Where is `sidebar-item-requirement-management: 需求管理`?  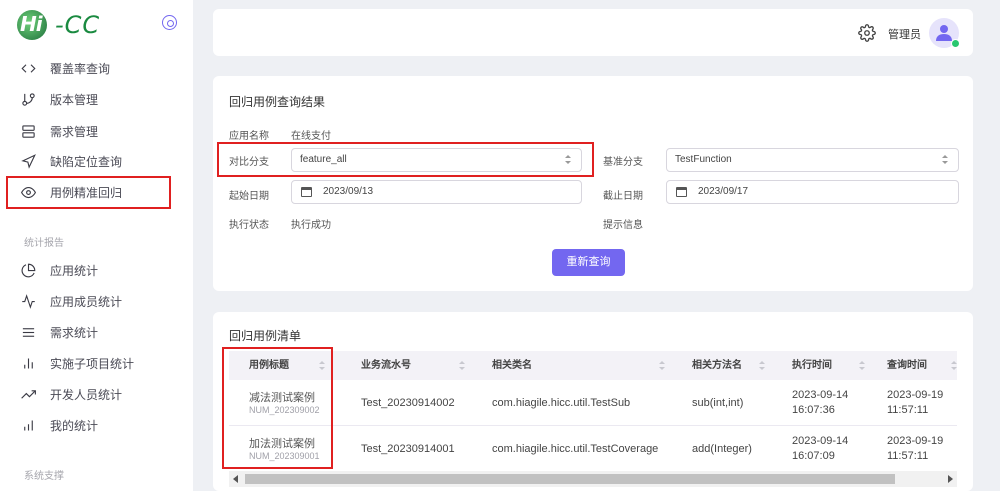 sidebar-item-requirement-management: 需求管理 is located at coordinates (95, 131).